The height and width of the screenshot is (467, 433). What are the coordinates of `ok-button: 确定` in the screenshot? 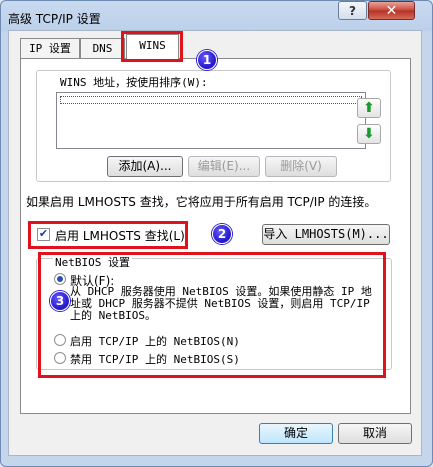 It's located at (296, 433).